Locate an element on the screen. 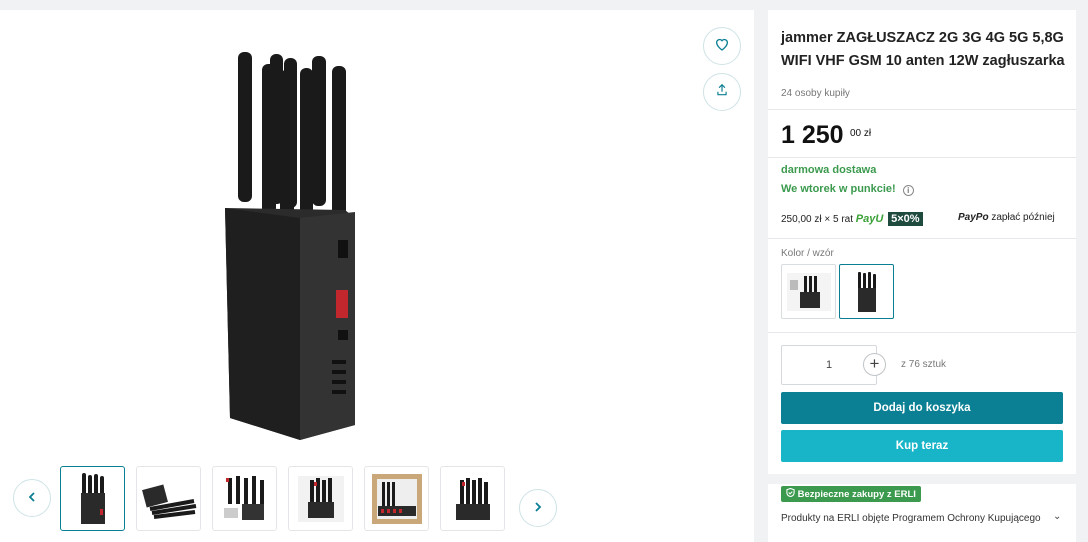  gallery-prev-button is located at coordinates (32, 498).